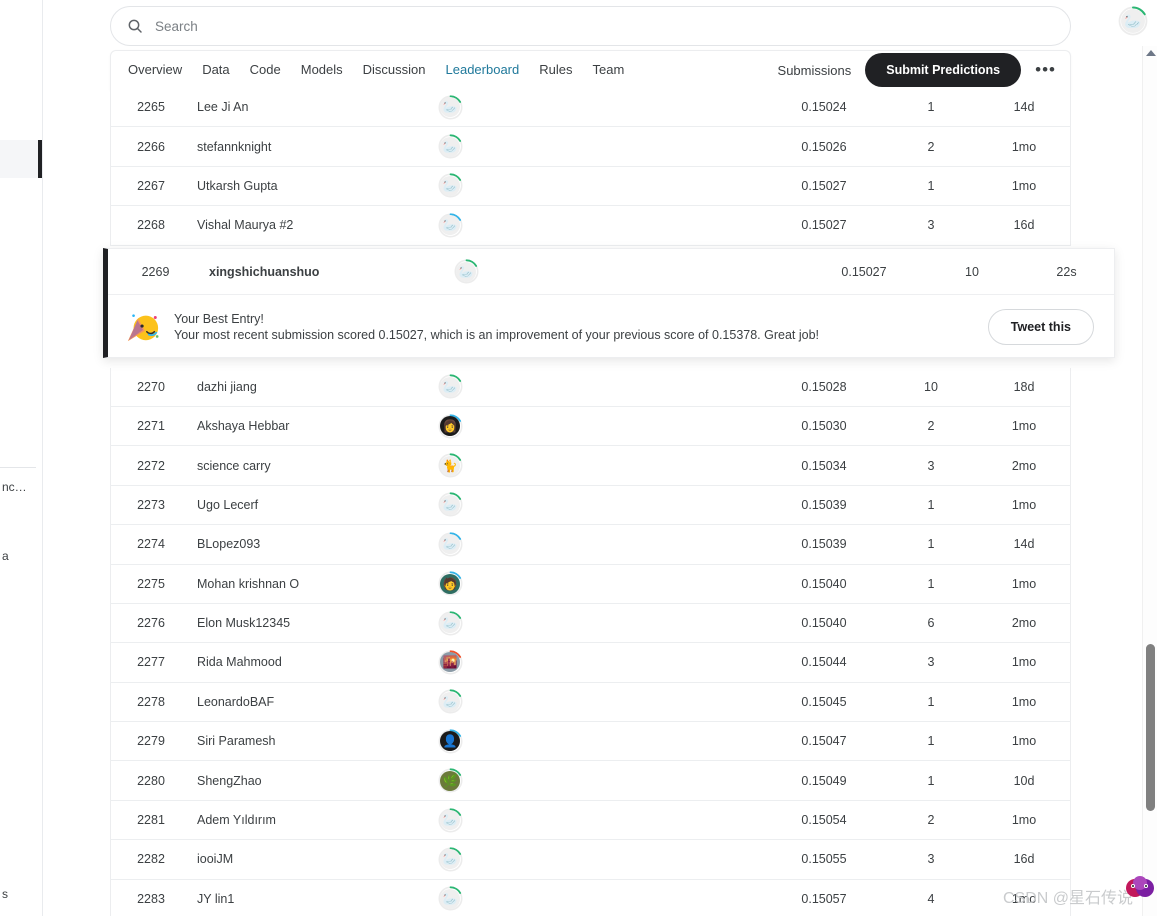 This screenshot has height=916, width=1157. What do you see at coordinates (590, 897) in the screenshot?
I see `table-row: 2283 JY lin1 🦢 0.15057 4 1mo` at bounding box center [590, 897].